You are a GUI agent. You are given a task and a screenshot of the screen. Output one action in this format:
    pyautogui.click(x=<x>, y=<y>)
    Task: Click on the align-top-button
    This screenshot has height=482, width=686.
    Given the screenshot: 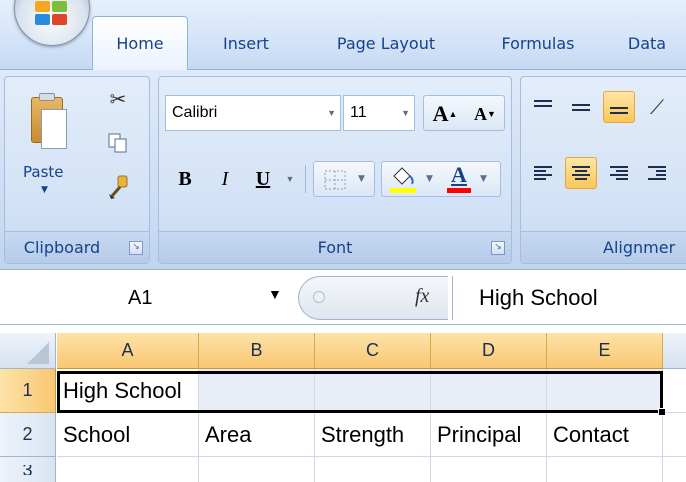 What is the action you would take?
    pyautogui.click(x=543, y=107)
    